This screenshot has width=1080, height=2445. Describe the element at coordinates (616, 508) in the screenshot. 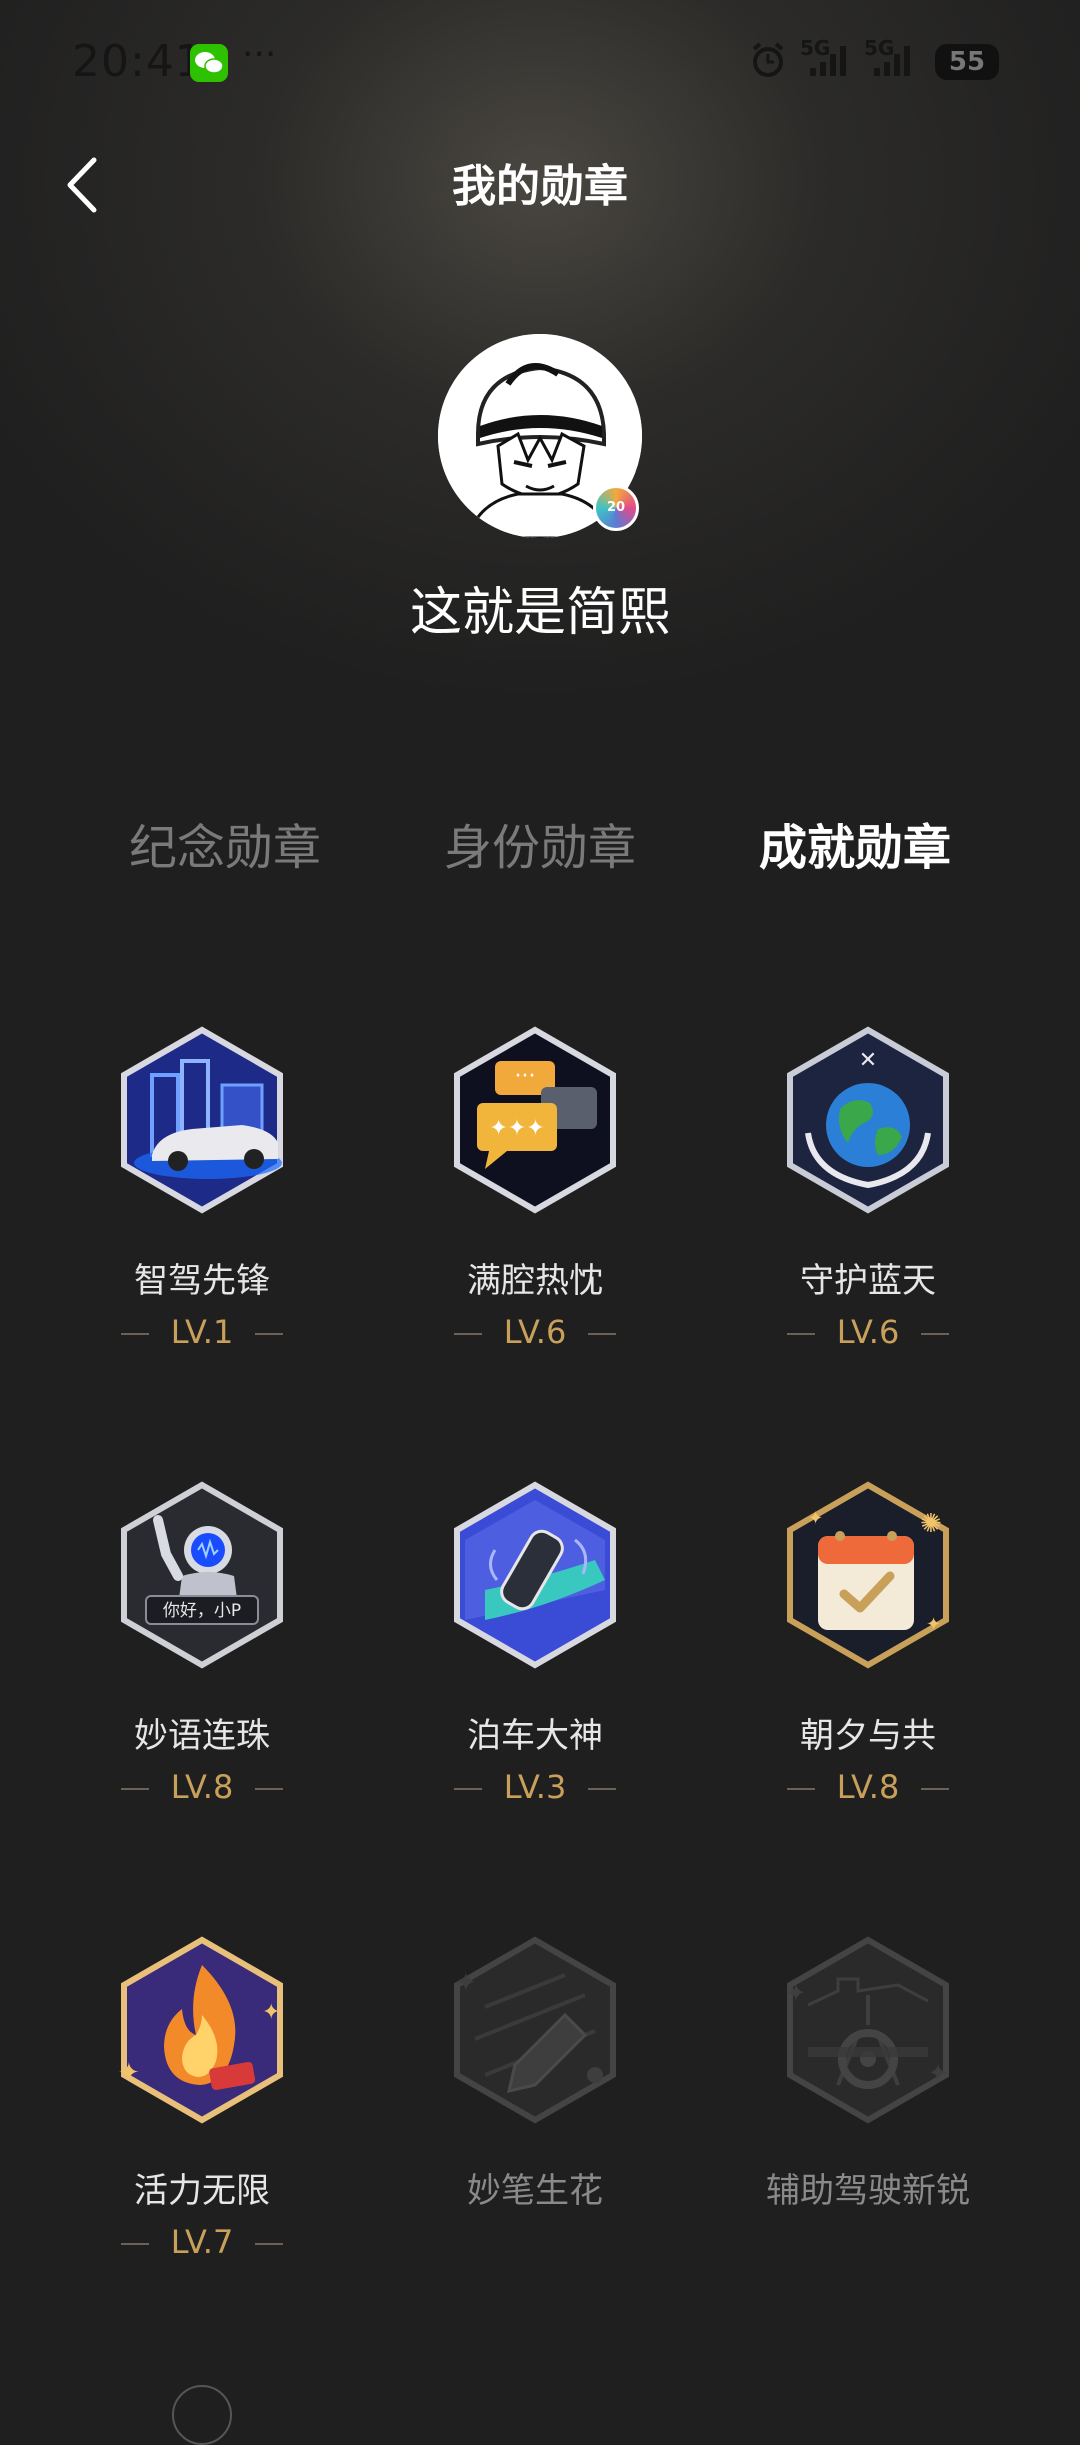

I see `avatar-anniversary-badge: 20` at that location.